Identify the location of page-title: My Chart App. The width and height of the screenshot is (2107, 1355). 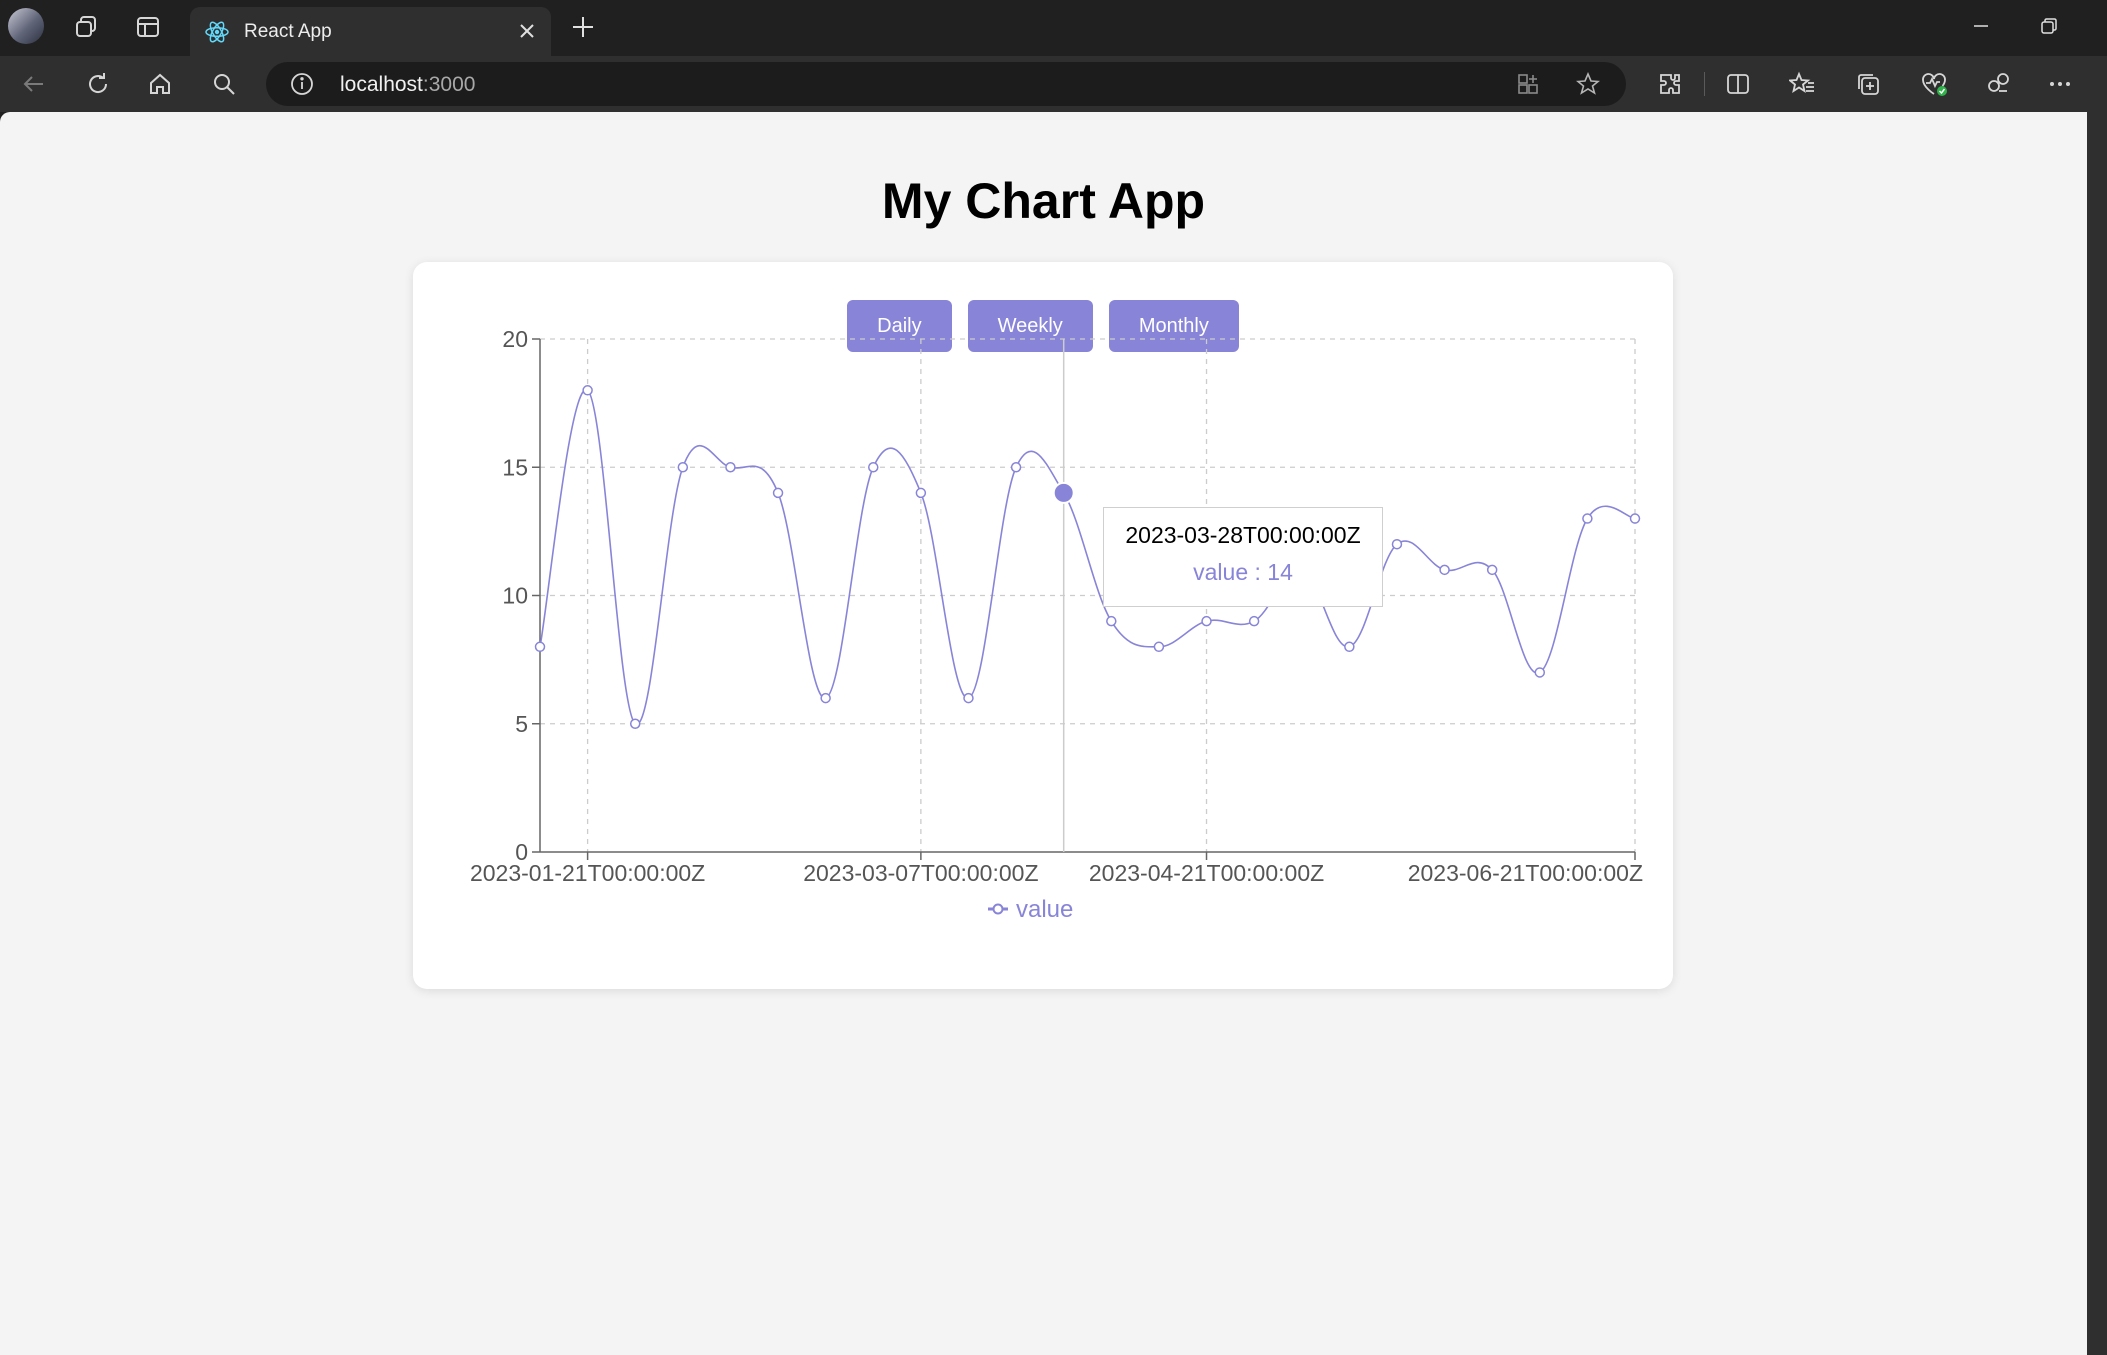
(1043, 201).